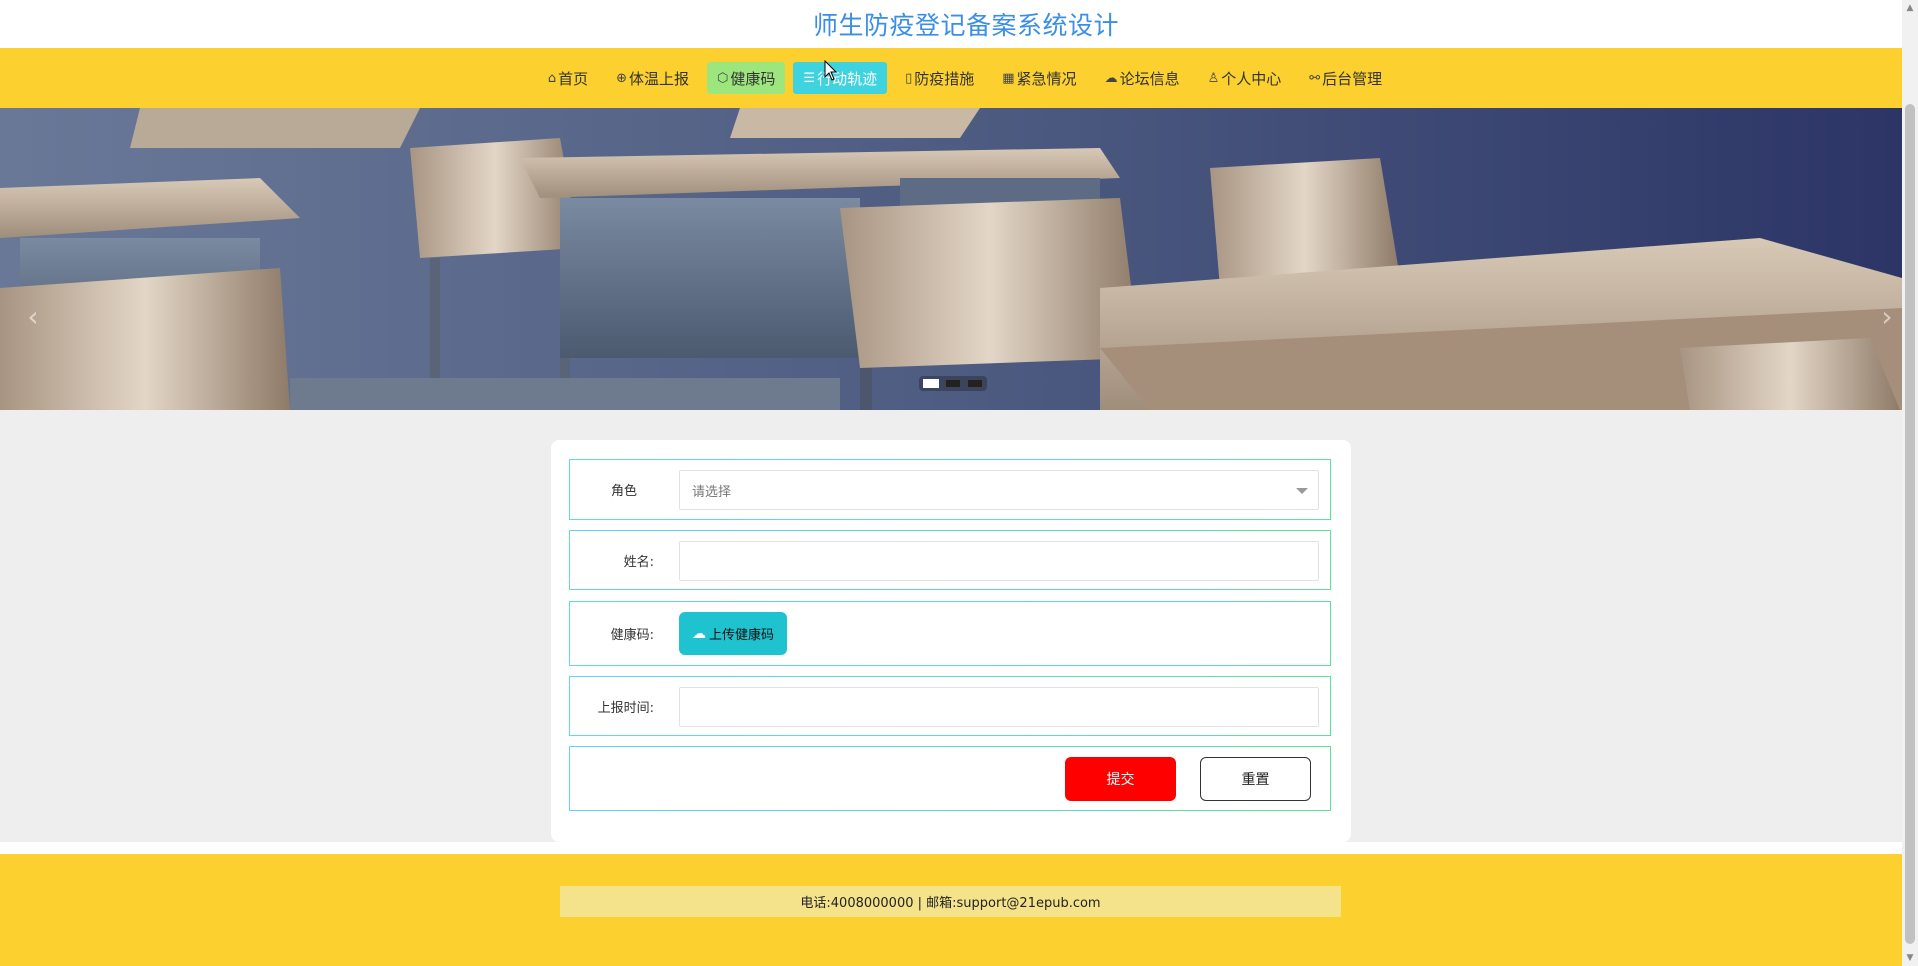 The image size is (1918, 966). I want to click on grid-icon: ▦, so click(1008, 78).